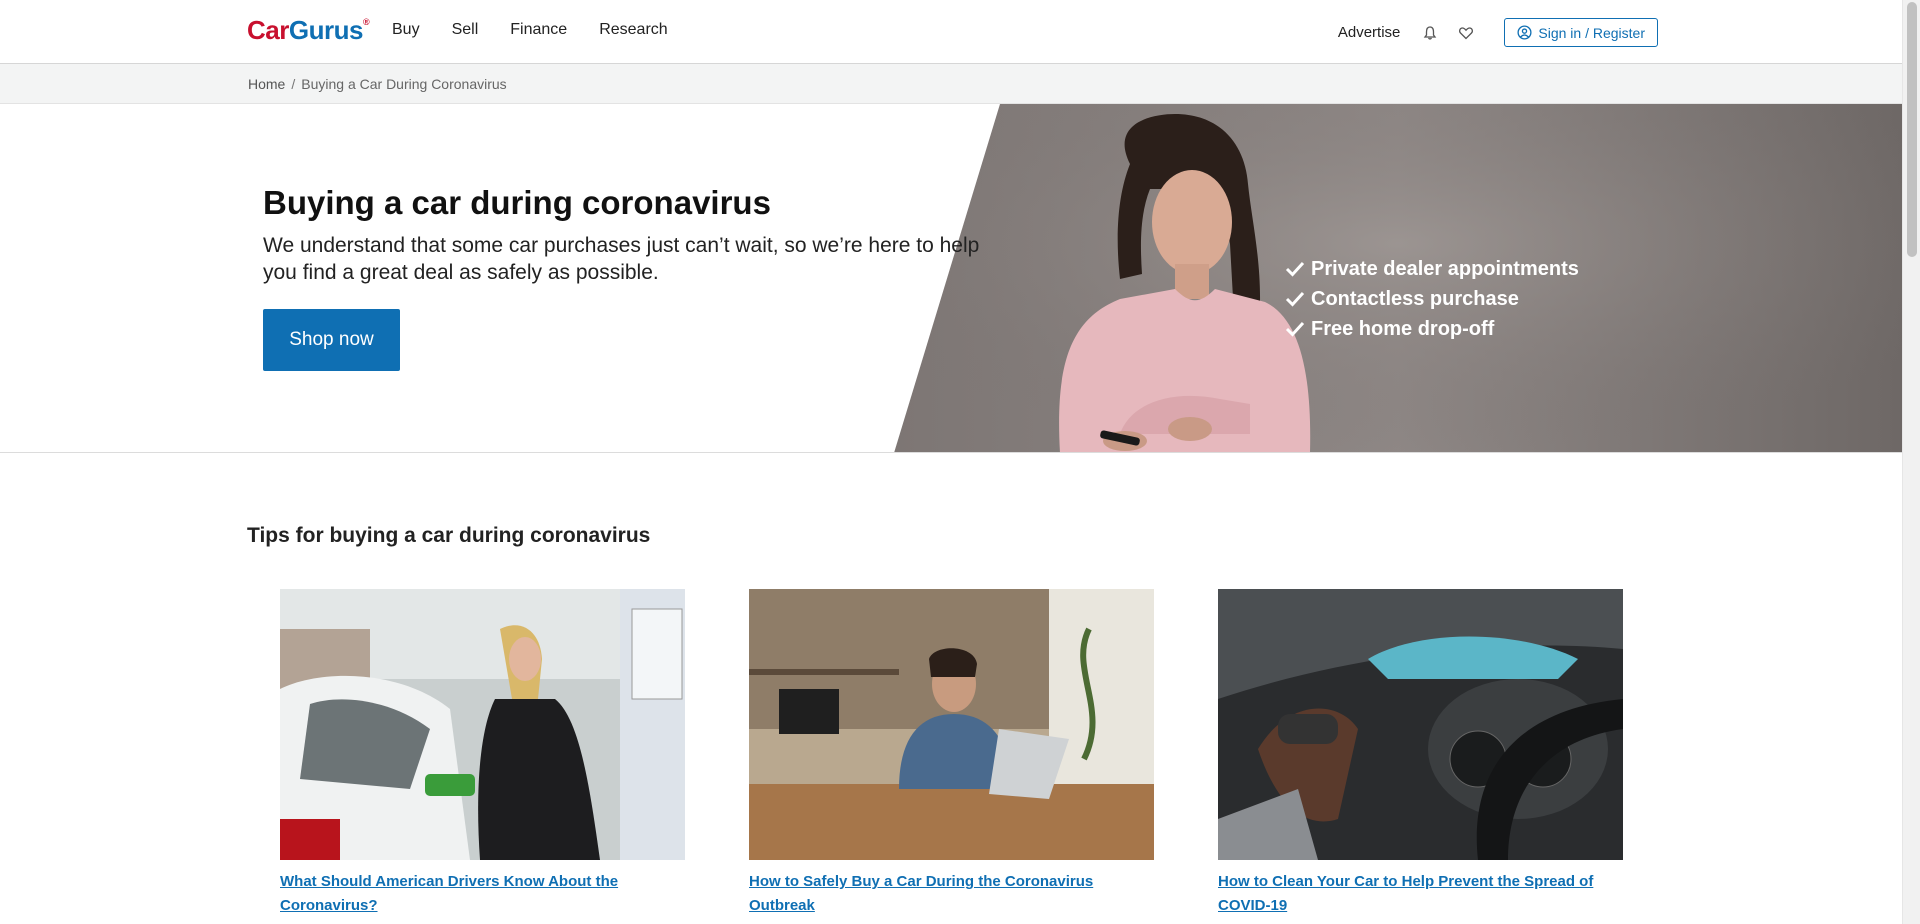  I want to click on tips-section-title: Tips for buying a car during coronavirus, so click(449, 535).